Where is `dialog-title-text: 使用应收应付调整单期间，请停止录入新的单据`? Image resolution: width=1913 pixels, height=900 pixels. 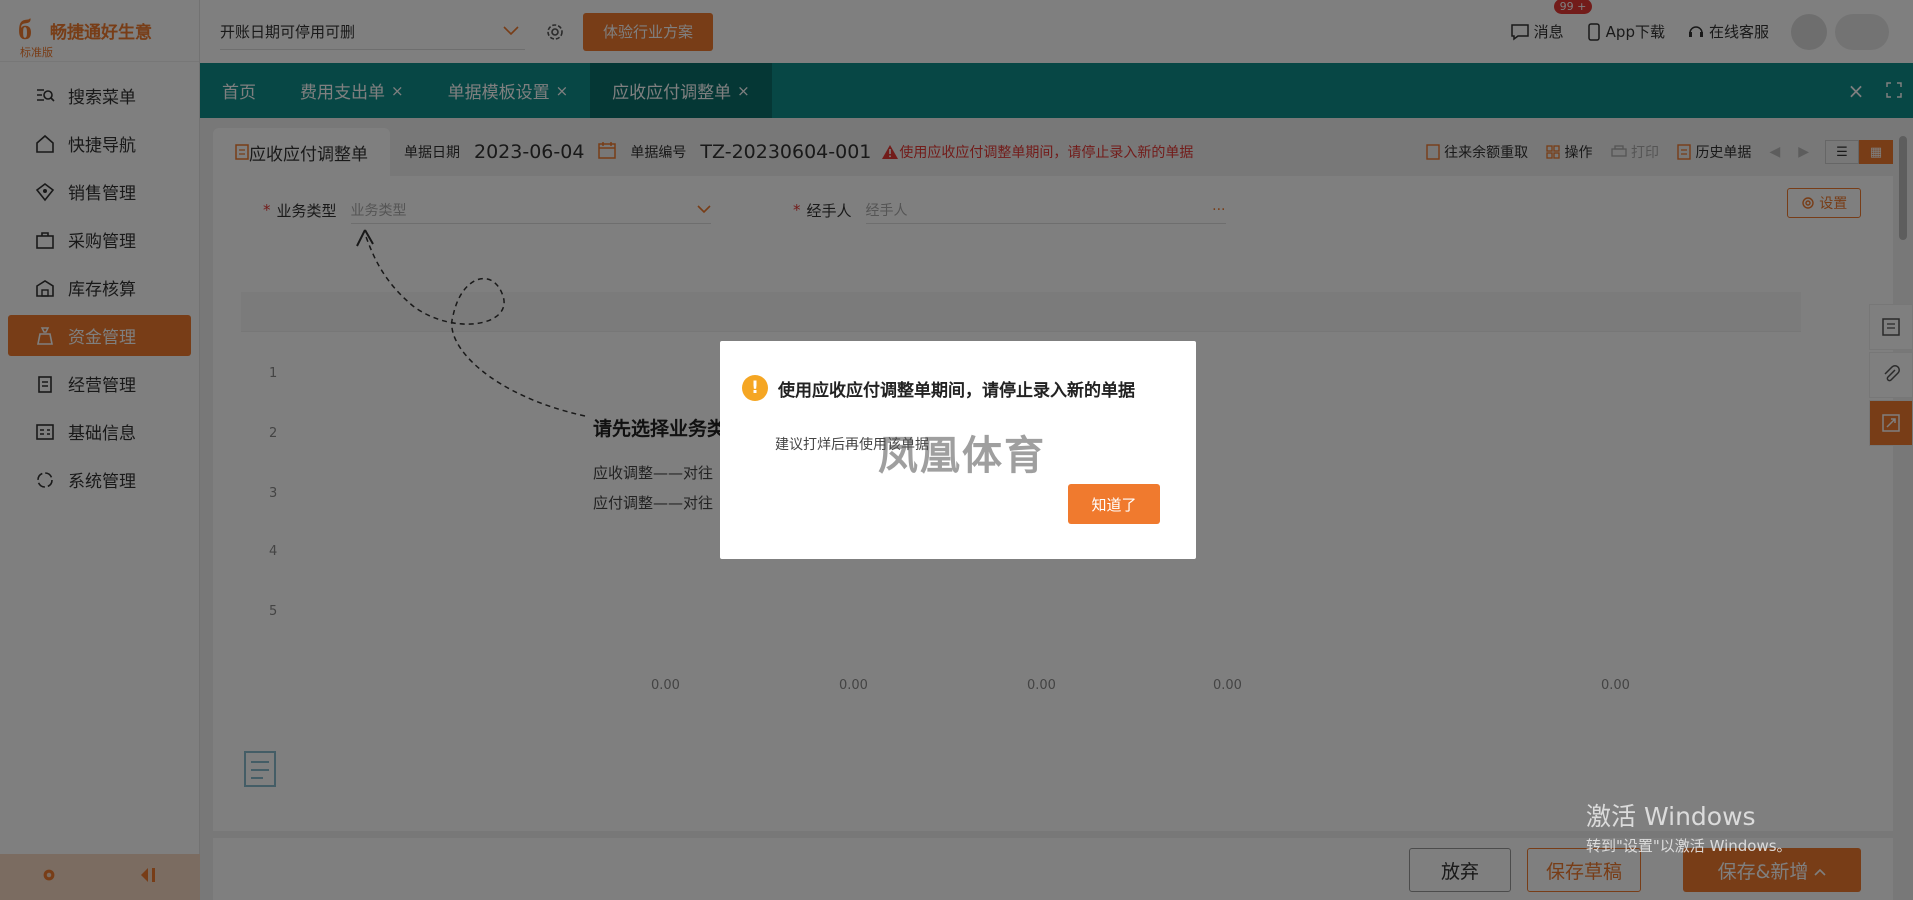
dialog-title-text: 使用应收应付调整单期间，请停止录入新的单据 is located at coordinates (956, 390).